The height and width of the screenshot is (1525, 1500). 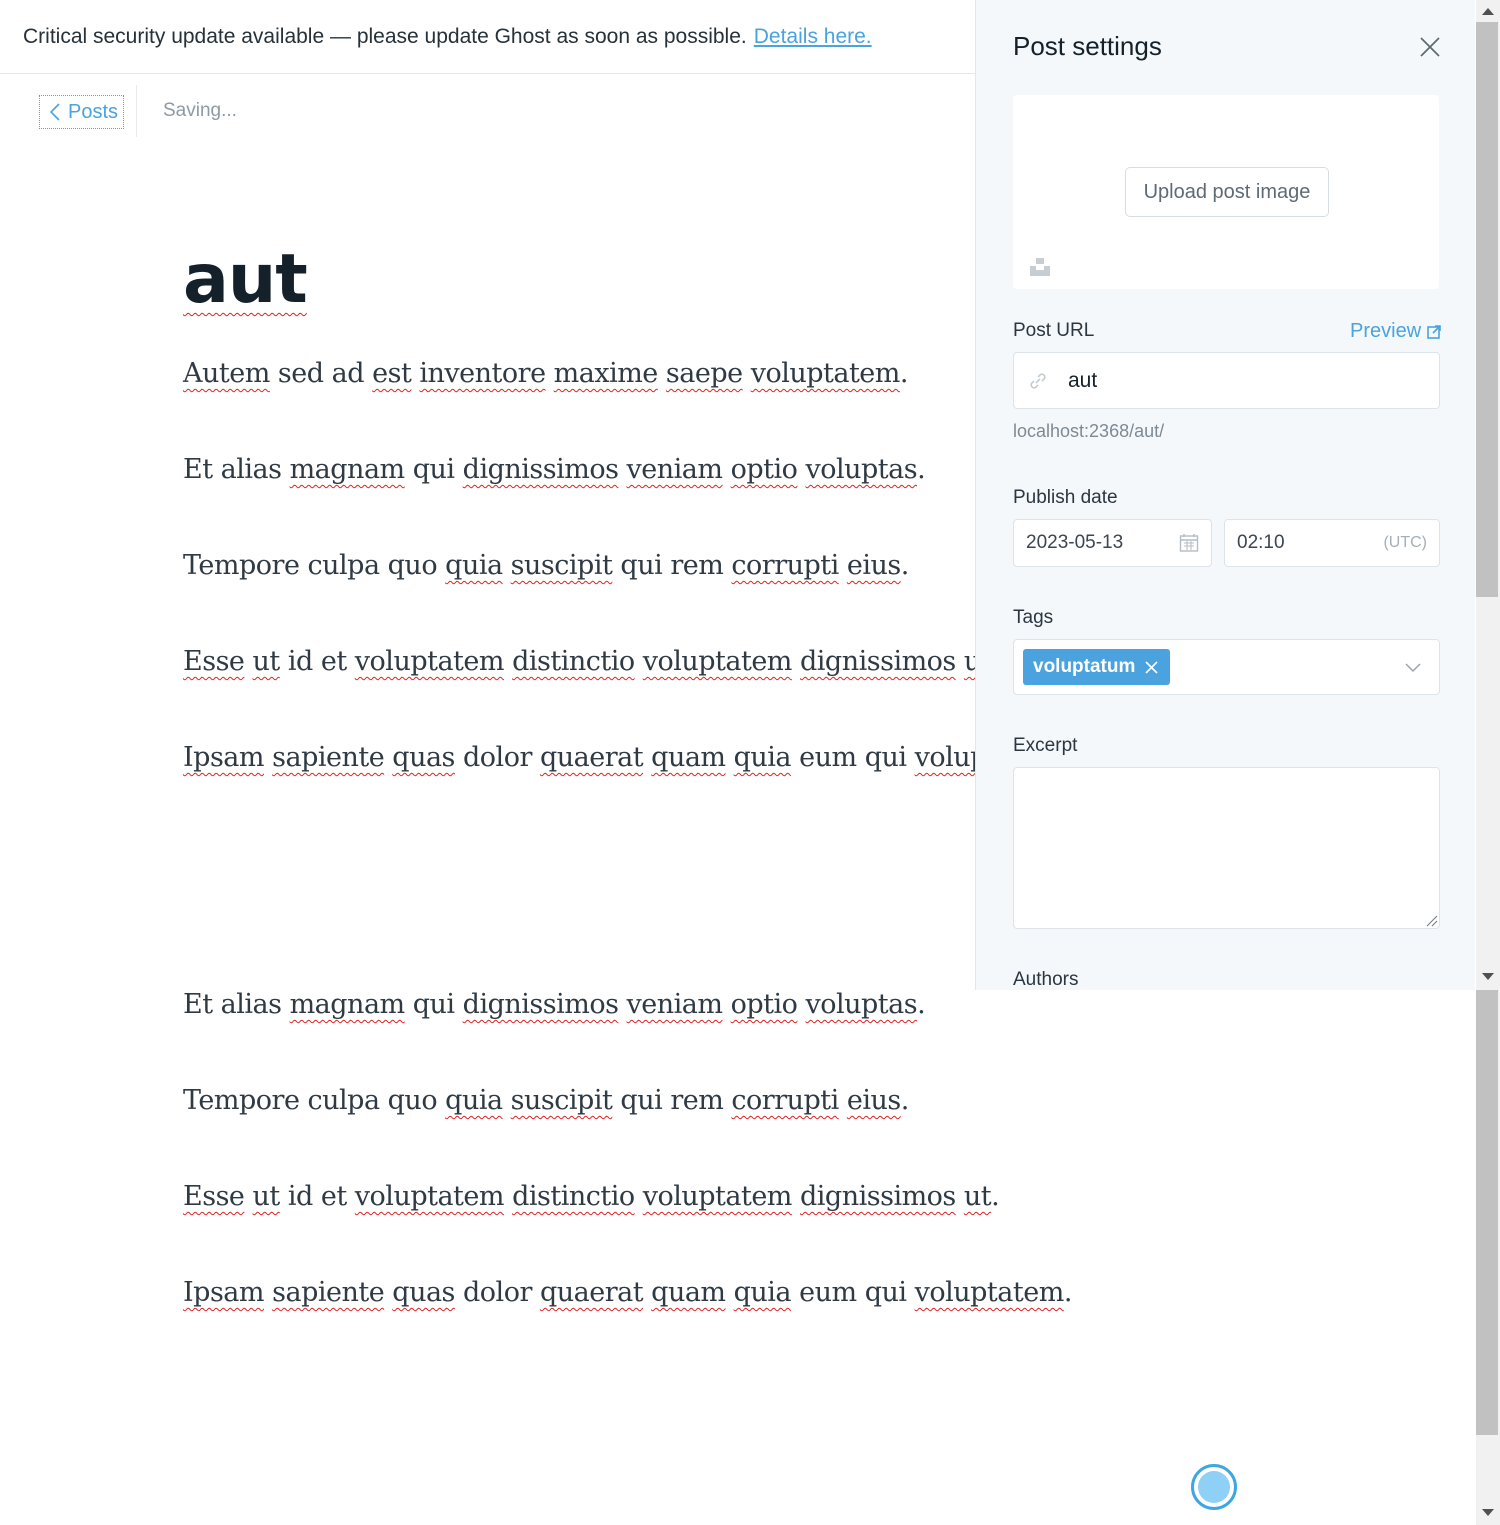 What do you see at coordinates (1083, 380) in the screenshot?
I see `post-url-value: aut` at bounding box center [1083, 380].